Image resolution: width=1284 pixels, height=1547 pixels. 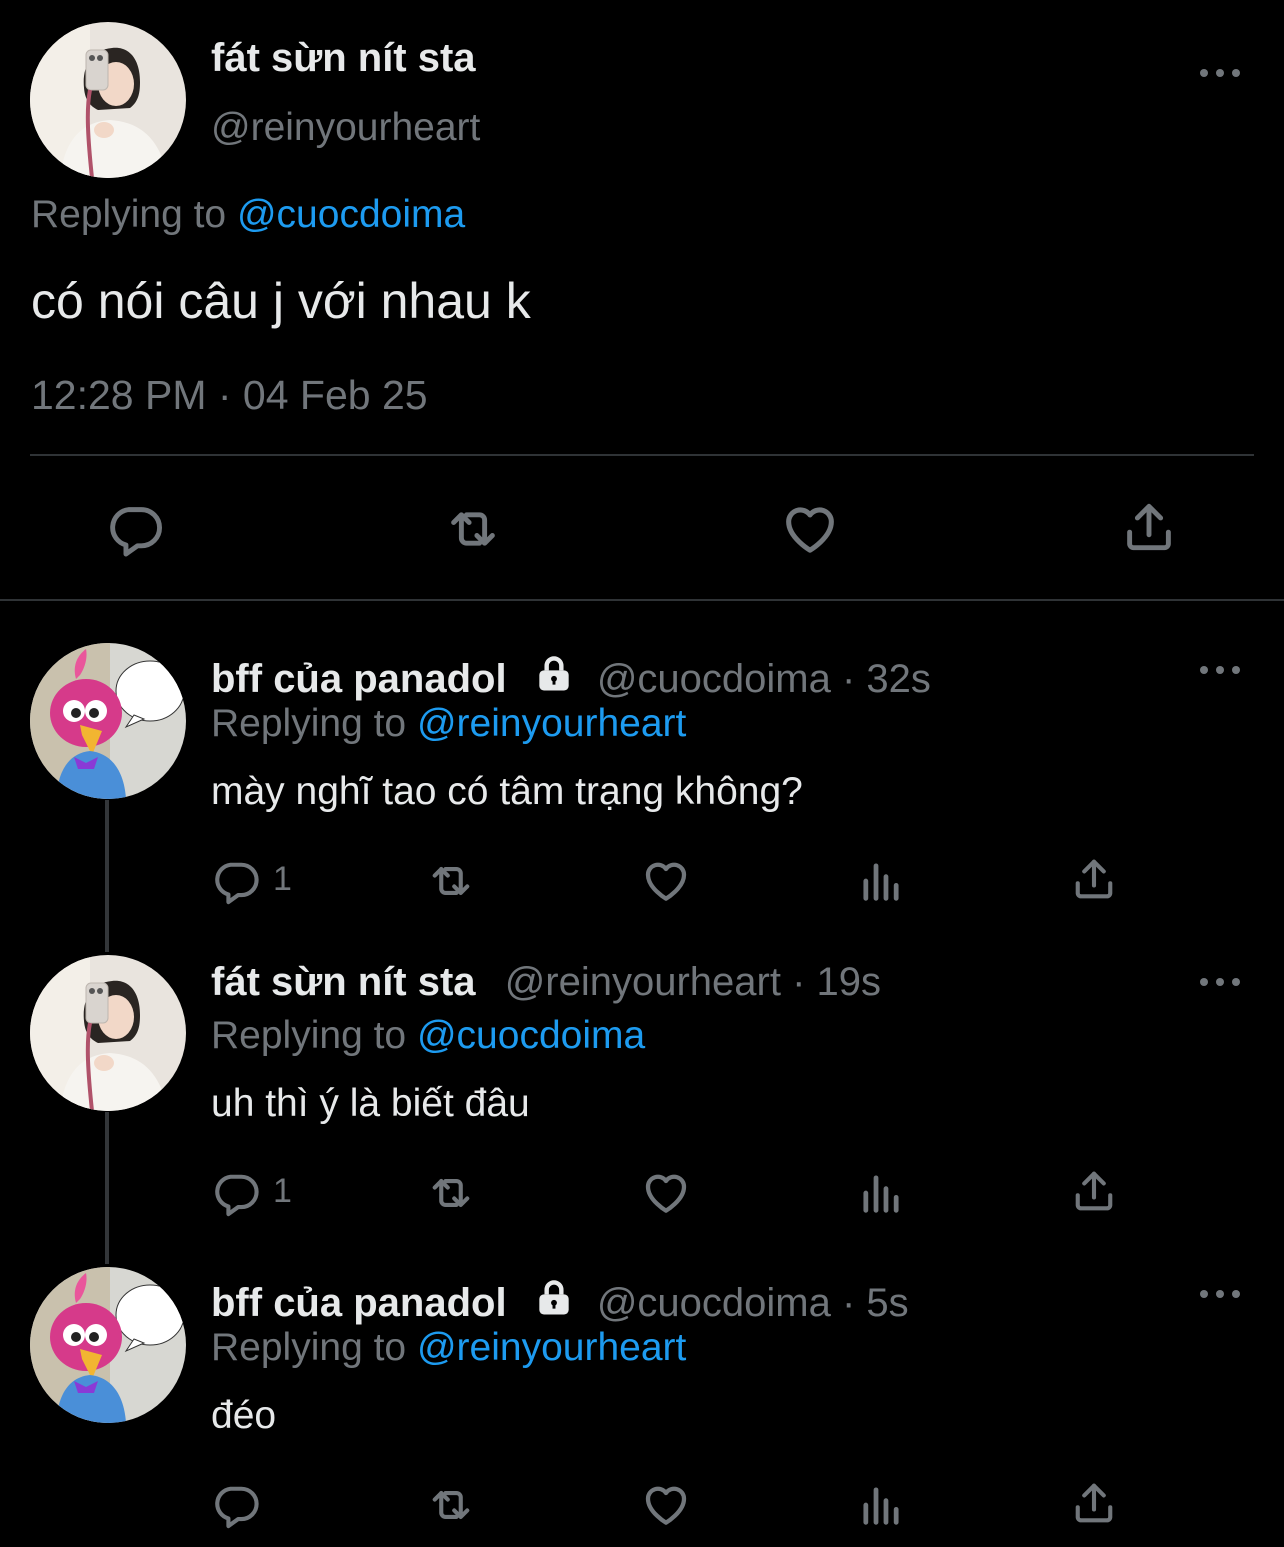 What do you see at coordinates (229, 395) in the screenshot?
I see `timestamp: 12:28 PM · 04 Feb 25` at bounding box center [229, 395].